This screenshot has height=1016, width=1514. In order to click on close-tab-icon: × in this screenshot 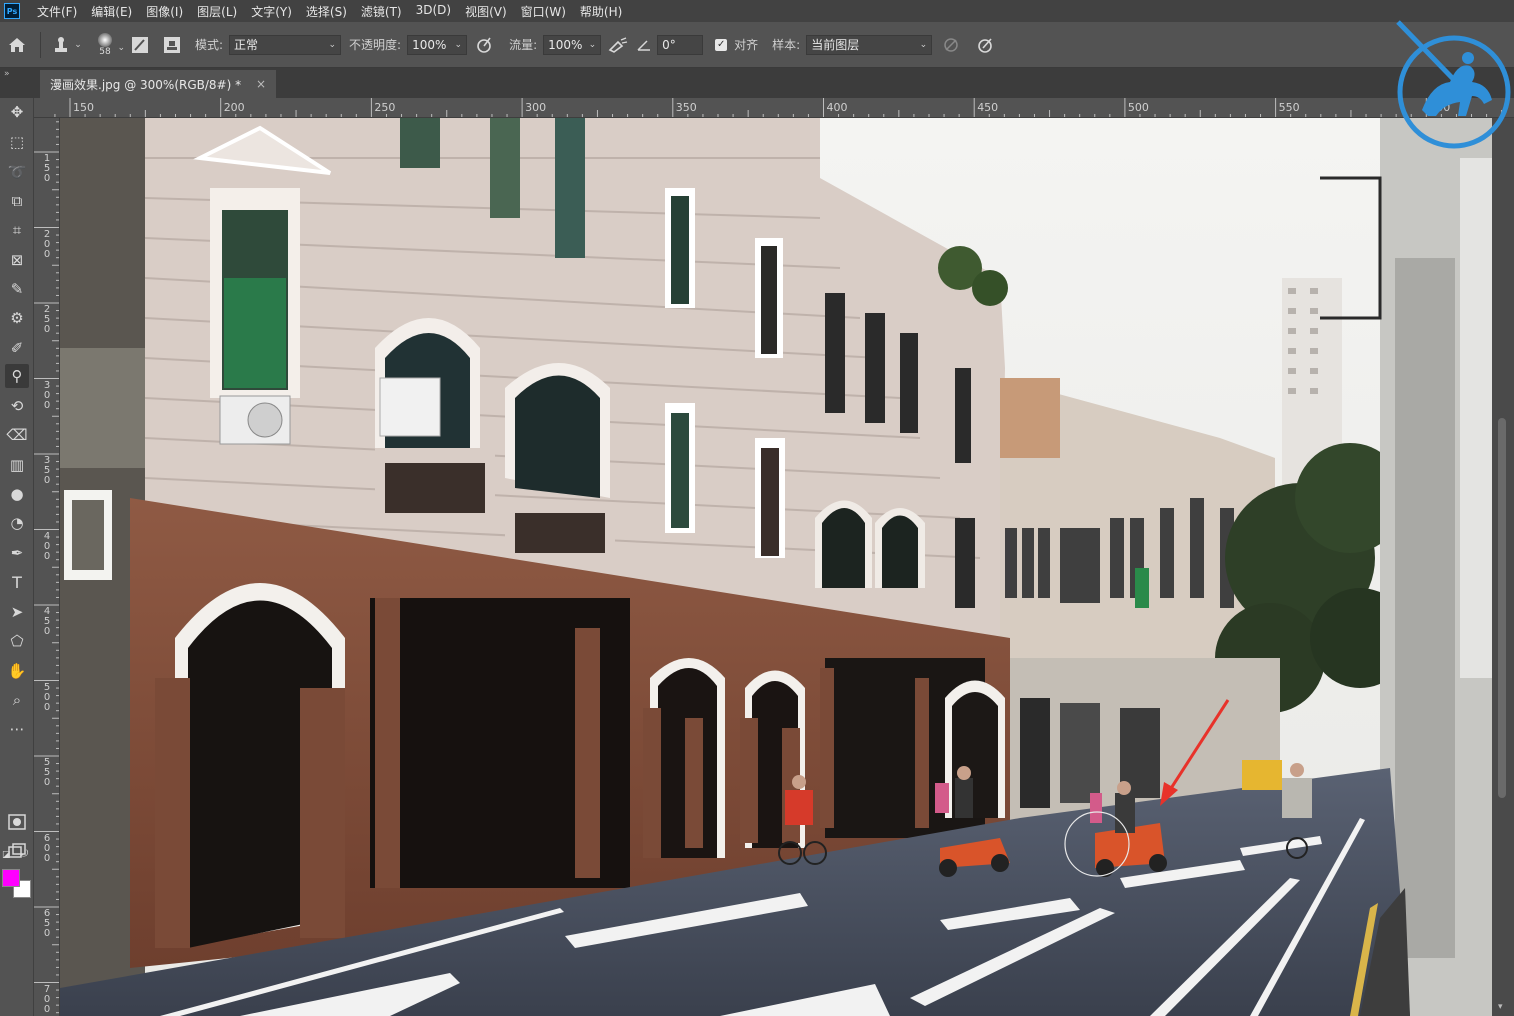, I will do `click(261, 84)`.